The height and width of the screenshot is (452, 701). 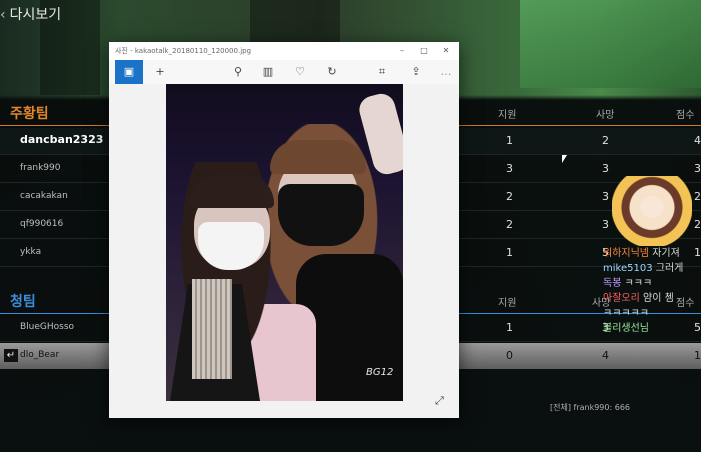 I want to click on player-name: frank990, so click(x=40, y=168).